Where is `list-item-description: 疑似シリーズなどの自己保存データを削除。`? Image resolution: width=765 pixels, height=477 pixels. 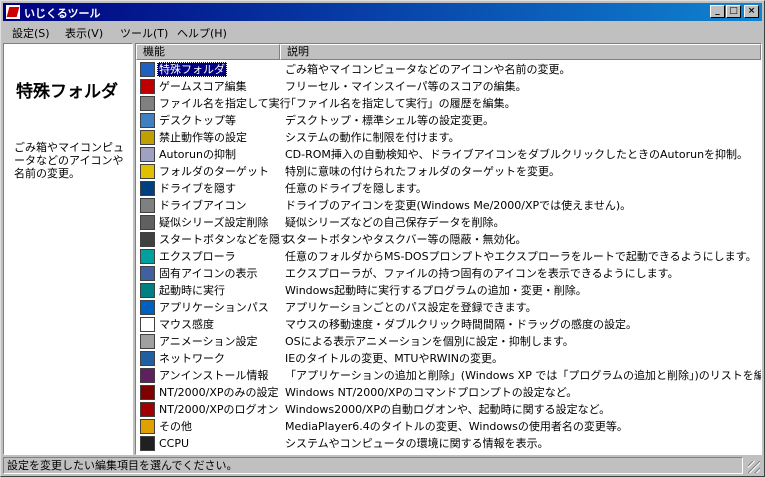
list-item-description: 疑似シリーズなどの自己保存データを削除。 is located at coordinates (395, 222).